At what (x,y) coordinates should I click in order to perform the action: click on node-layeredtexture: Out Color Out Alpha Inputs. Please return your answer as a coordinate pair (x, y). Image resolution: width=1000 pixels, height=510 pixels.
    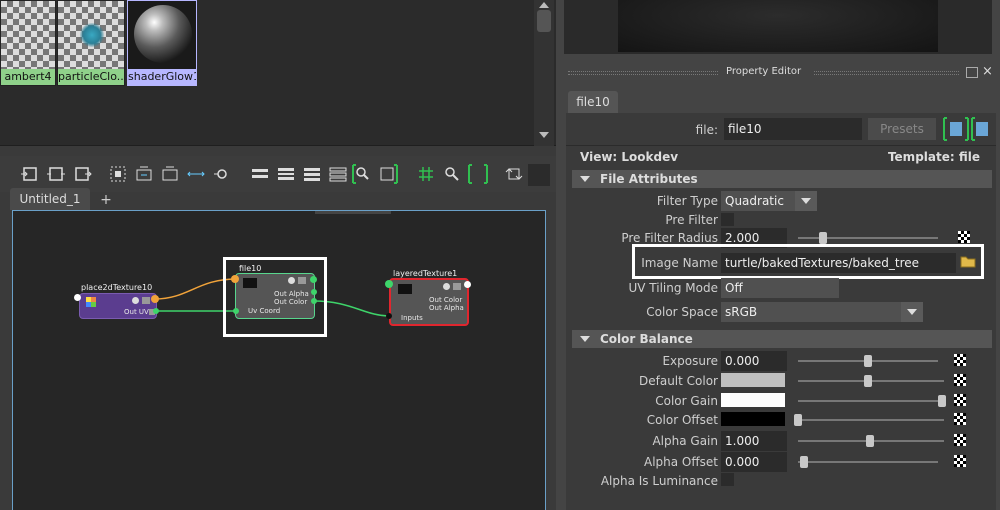
    Looking at the image, I should click on (429, 302).